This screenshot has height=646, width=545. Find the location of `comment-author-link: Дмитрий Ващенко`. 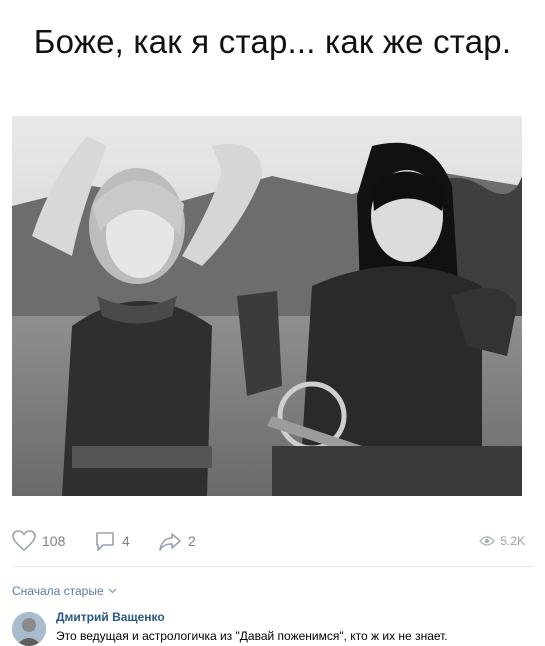

comment-author-link: Дмитрий Ващенко is located at coordinates (110, 617).